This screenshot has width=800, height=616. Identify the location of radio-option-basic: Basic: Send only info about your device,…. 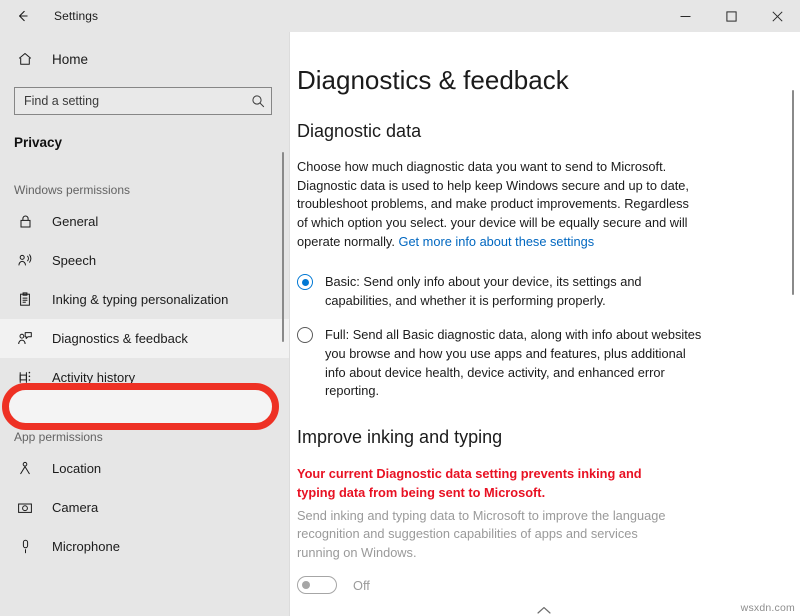
(548, 291).